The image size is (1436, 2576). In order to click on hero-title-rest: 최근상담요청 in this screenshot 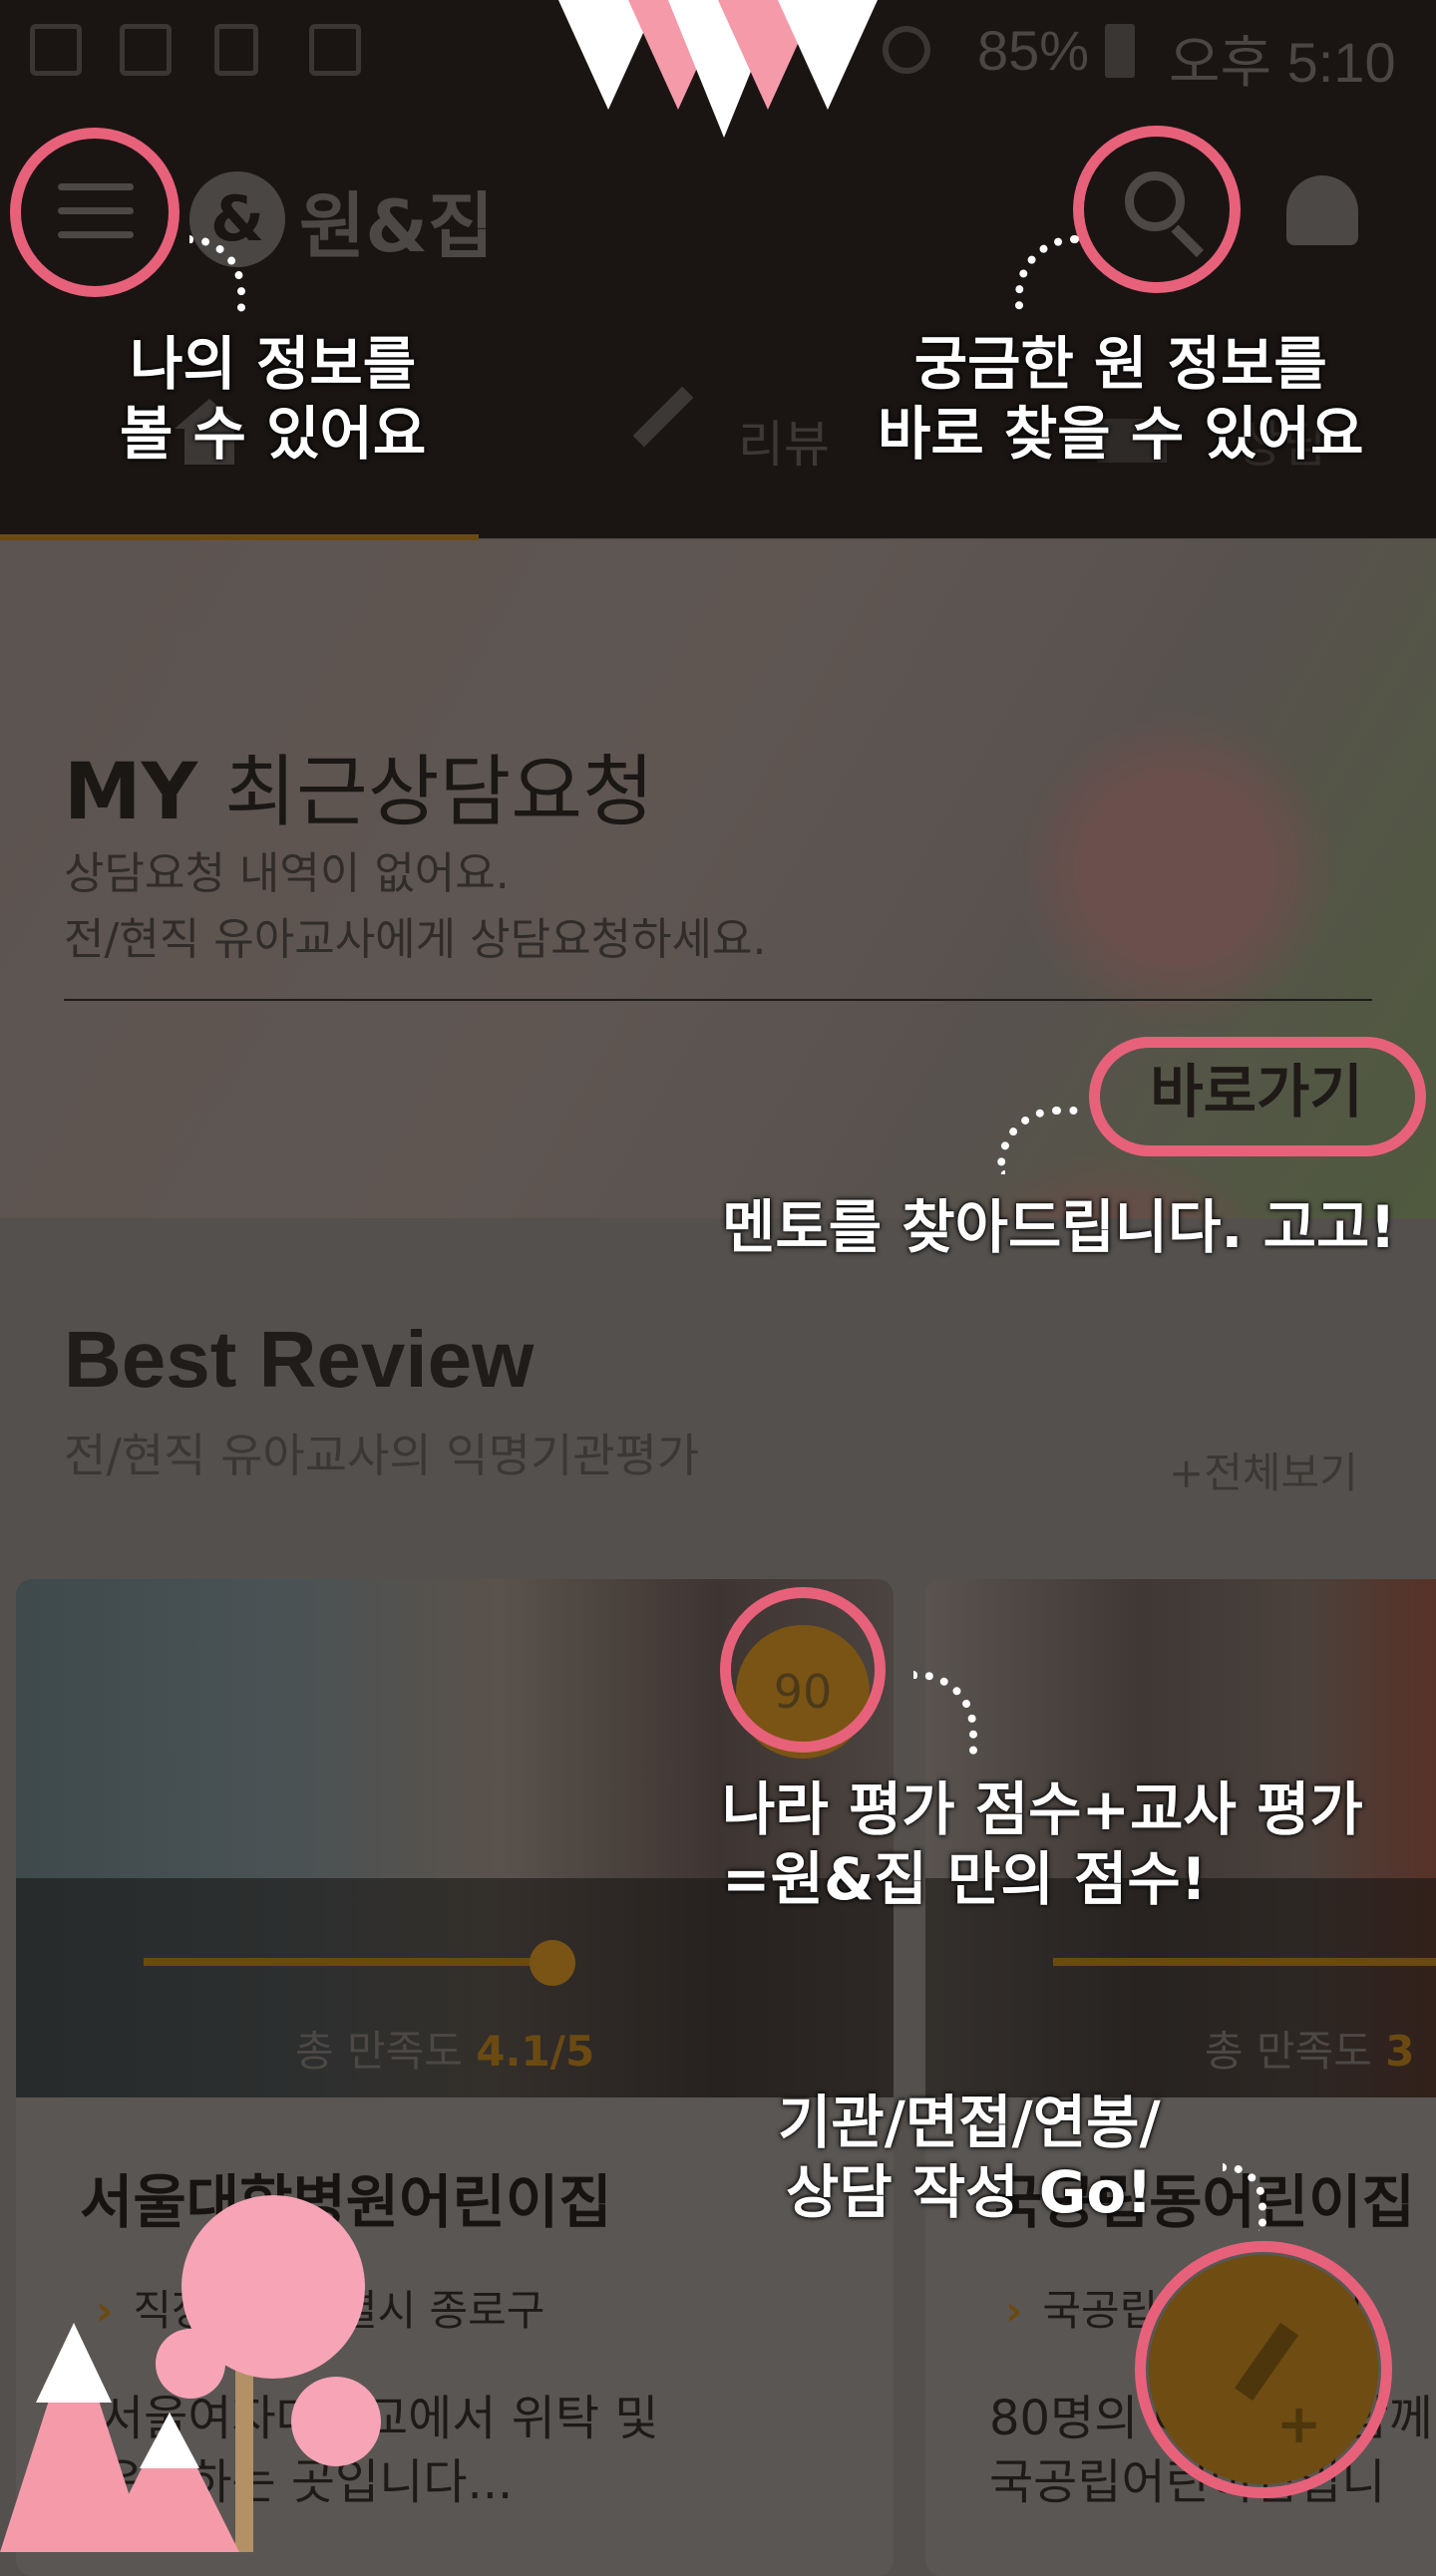, I will do `click(439, 792)`.